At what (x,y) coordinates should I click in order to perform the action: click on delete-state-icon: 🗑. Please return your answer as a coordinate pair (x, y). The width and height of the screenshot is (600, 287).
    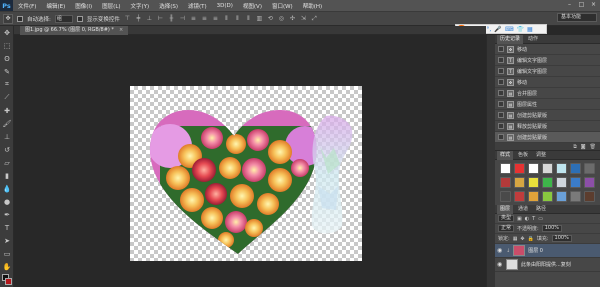
    Looking at the image, I should click on (593, 146).